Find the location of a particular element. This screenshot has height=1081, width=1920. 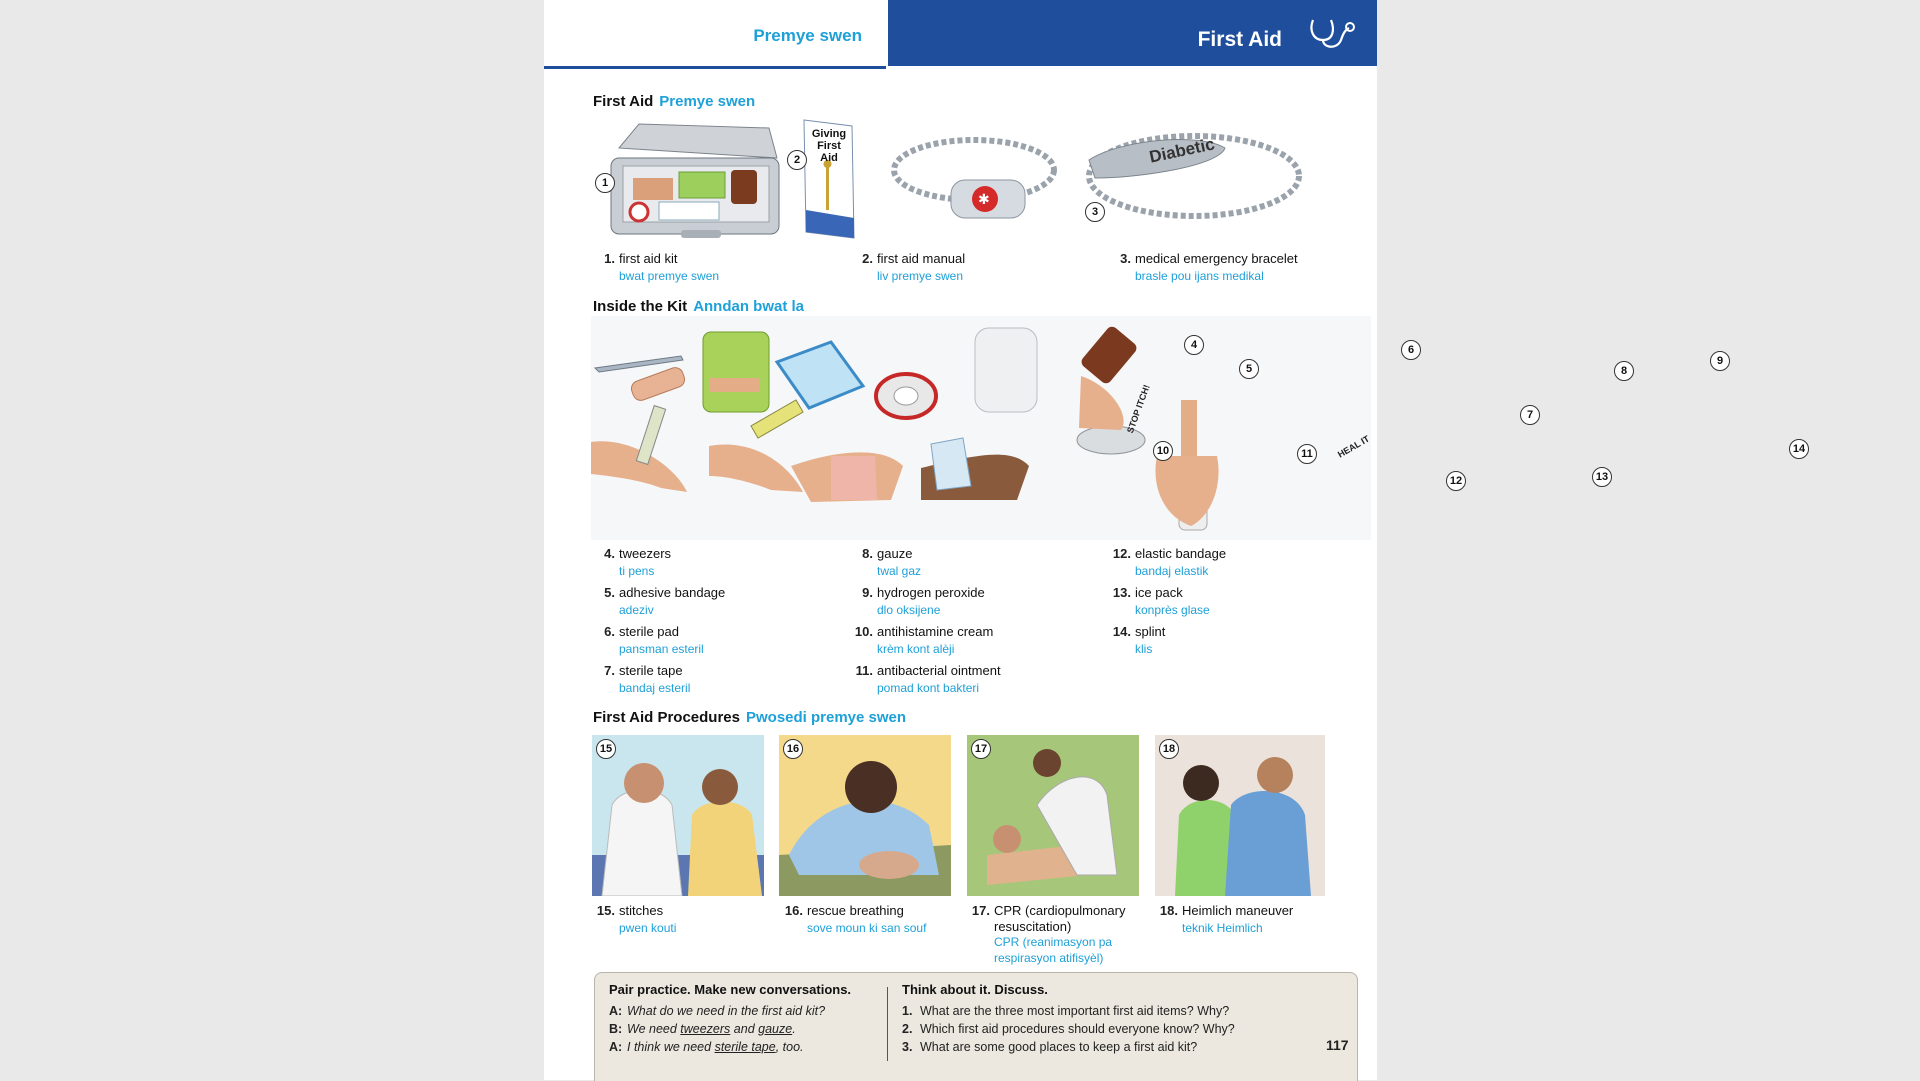

badge-2: 2 is located at coordinates (797, 160).